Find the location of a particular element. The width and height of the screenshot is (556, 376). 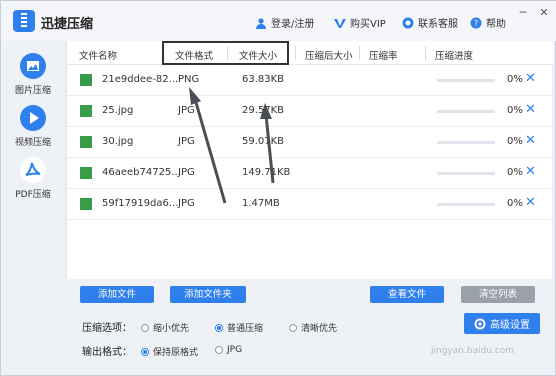

radio-label: 清晰优先 is located at coordinates (319, 329).